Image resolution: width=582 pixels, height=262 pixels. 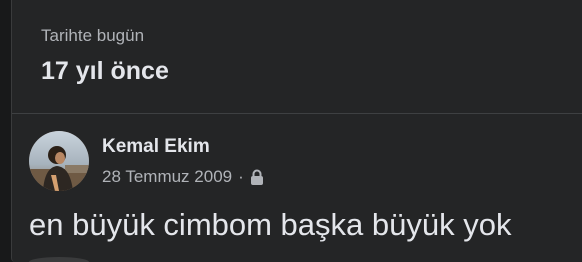 I want to click on avatar, so click(x=59, y=161).